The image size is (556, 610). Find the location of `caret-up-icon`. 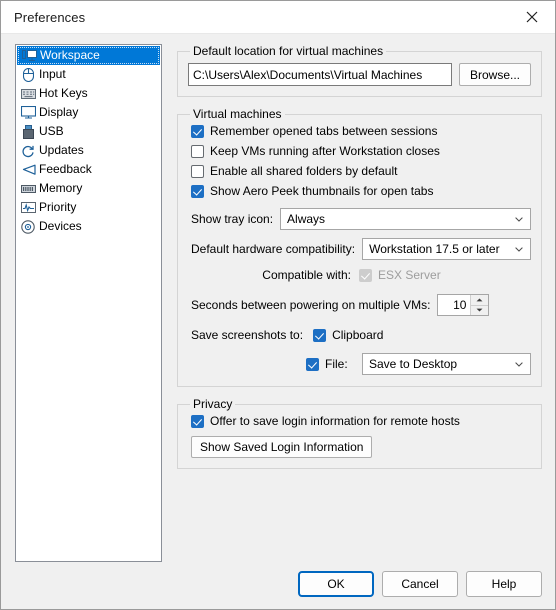

caret-up-icon is located at coordinates (479, 300).